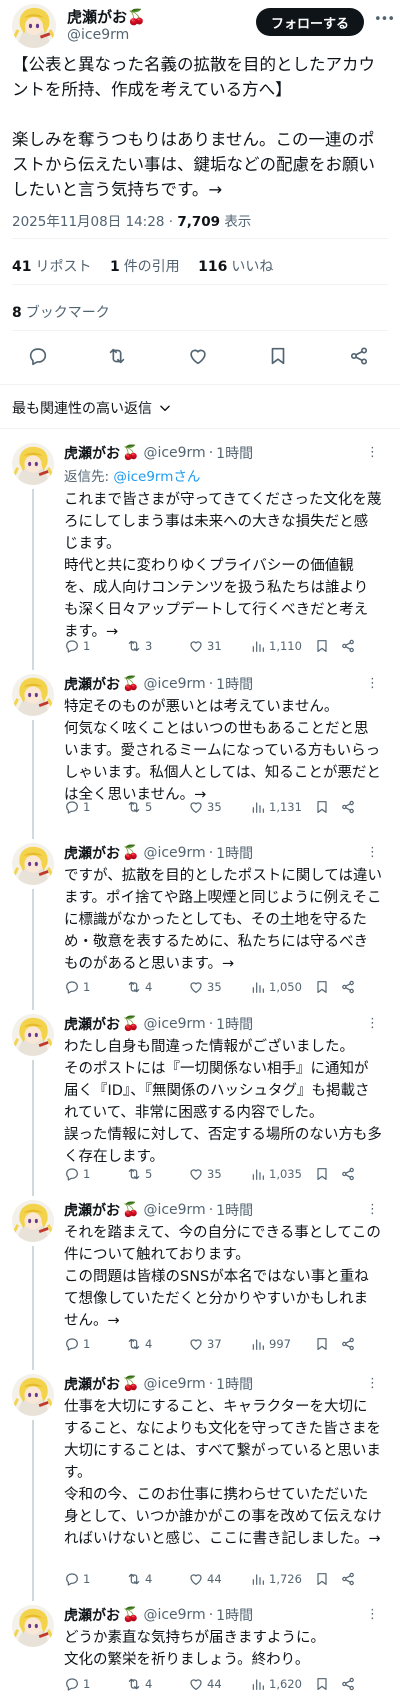  Describe the element at coordinates (34, 26) in the screenshot. I see `author-avatar` at that location.